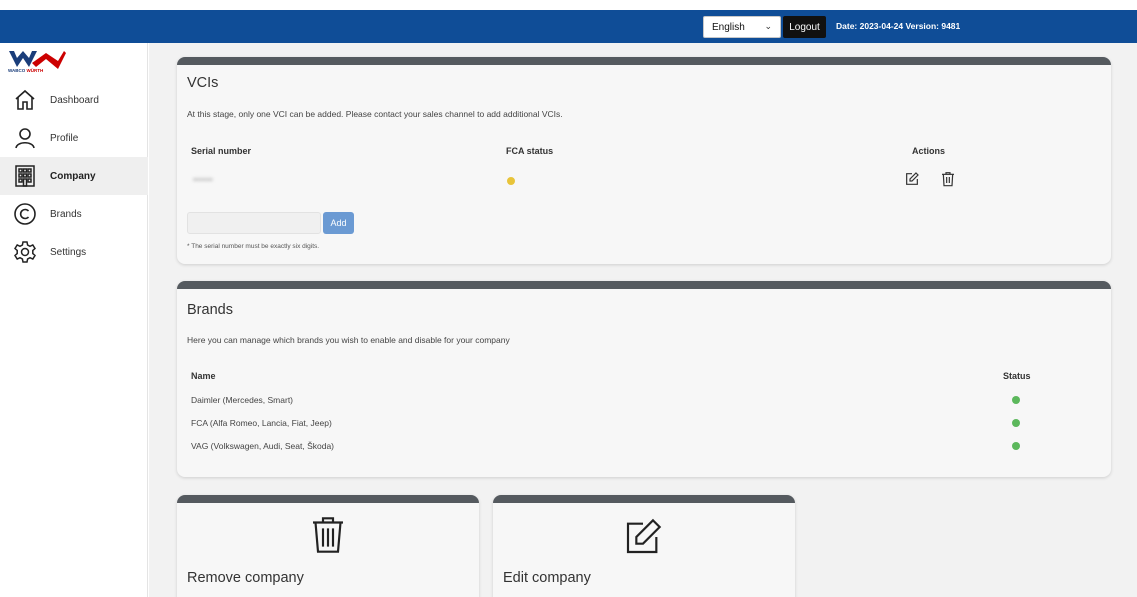 This screenshot has width=1137, height=597. What do you see at coordinates (511, 181) in the screenshot?
I see `fca-status-dot` at bounding box center [511, 181].